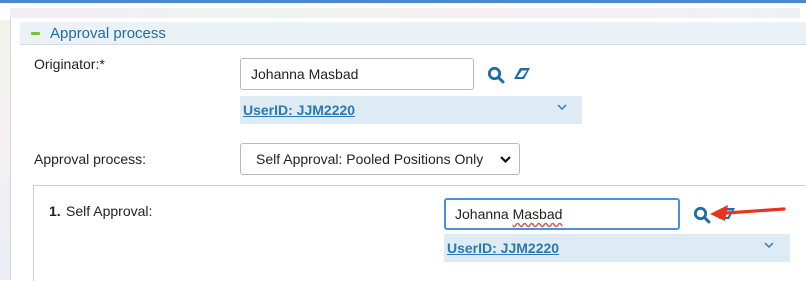 This screenshot has width=806, height=281. Describe the element at coordinates (509, 214) in the screenshot. I see `self-approver-value: Johanna Masbad` at that location.